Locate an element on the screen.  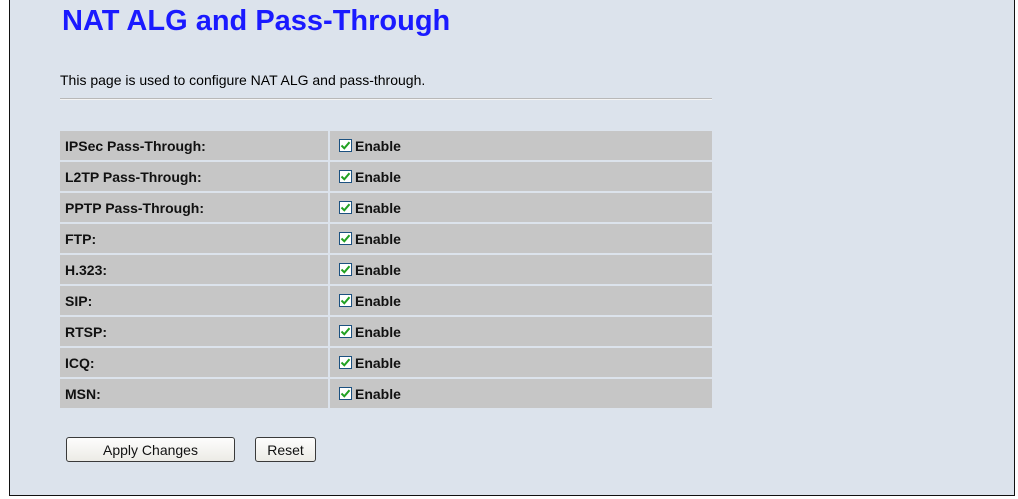
option-row-msn: MSN: Enable is located at coordinates (386, 393).